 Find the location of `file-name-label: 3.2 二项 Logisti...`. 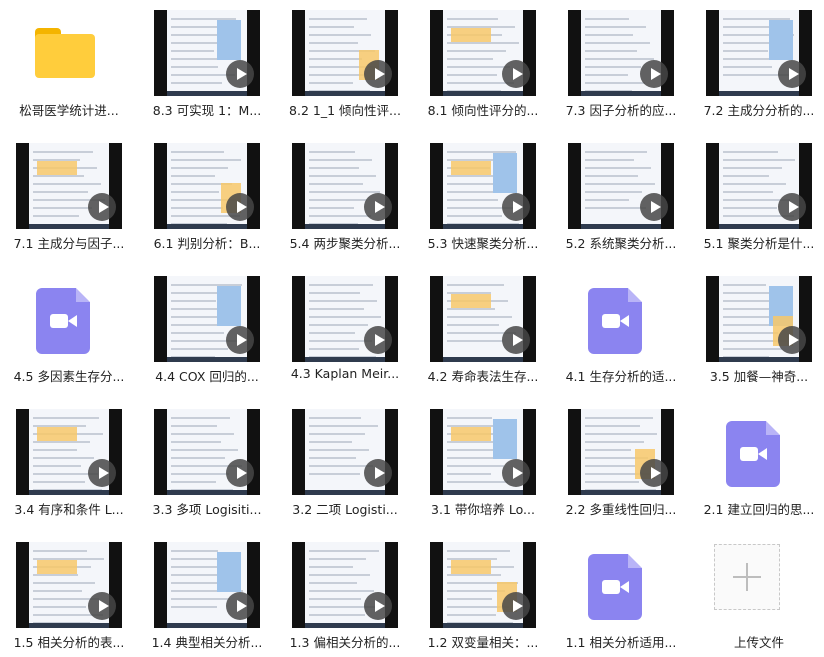

file-name-label: 3.2 二项 Logisti... is located at coordinates (345, 509).